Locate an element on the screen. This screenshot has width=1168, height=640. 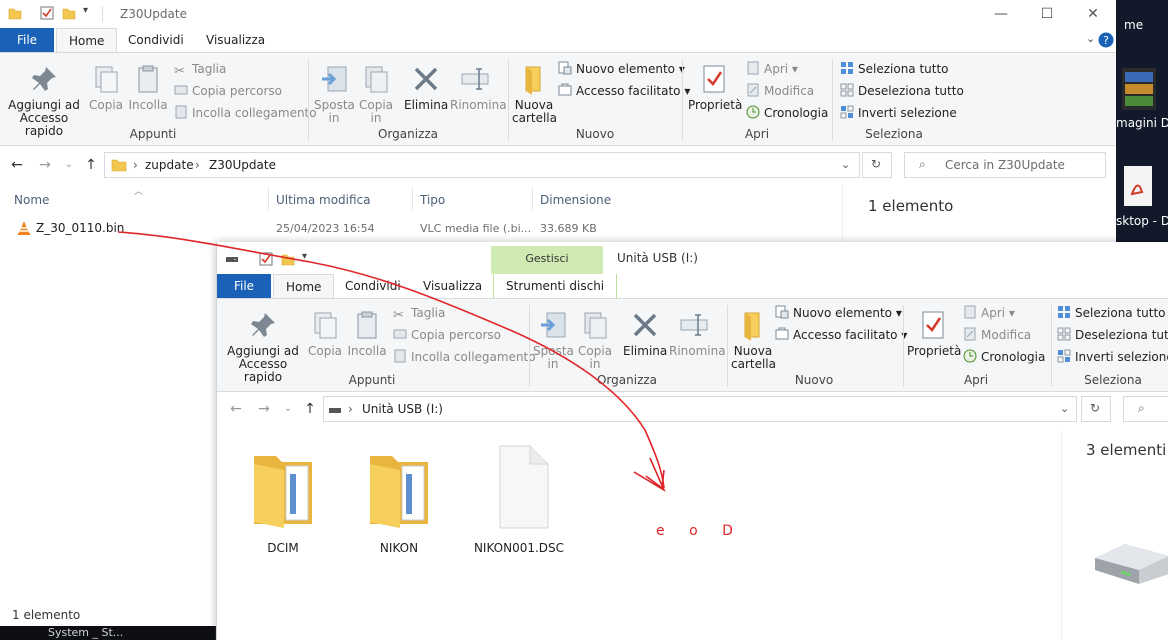
breadcrumb-item: Unità USB (I:) is located at coordinates (402, 409).